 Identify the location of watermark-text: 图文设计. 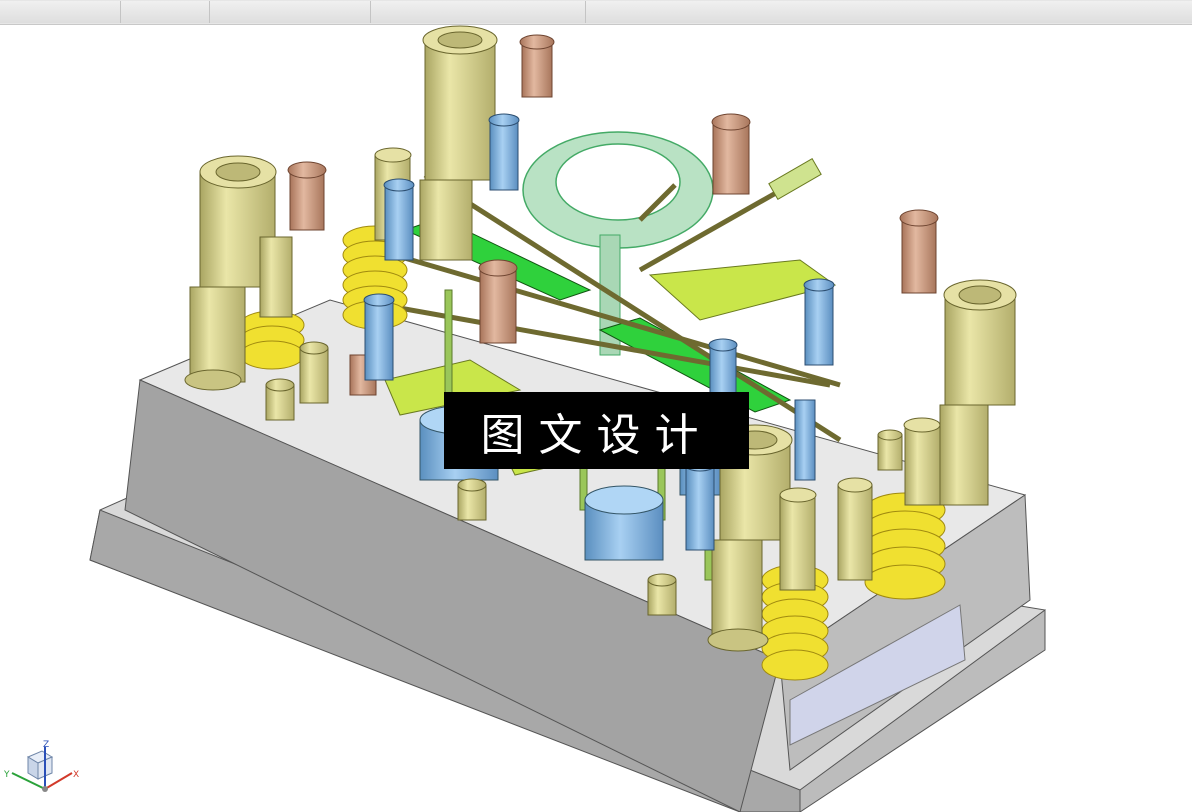
(596, 435).